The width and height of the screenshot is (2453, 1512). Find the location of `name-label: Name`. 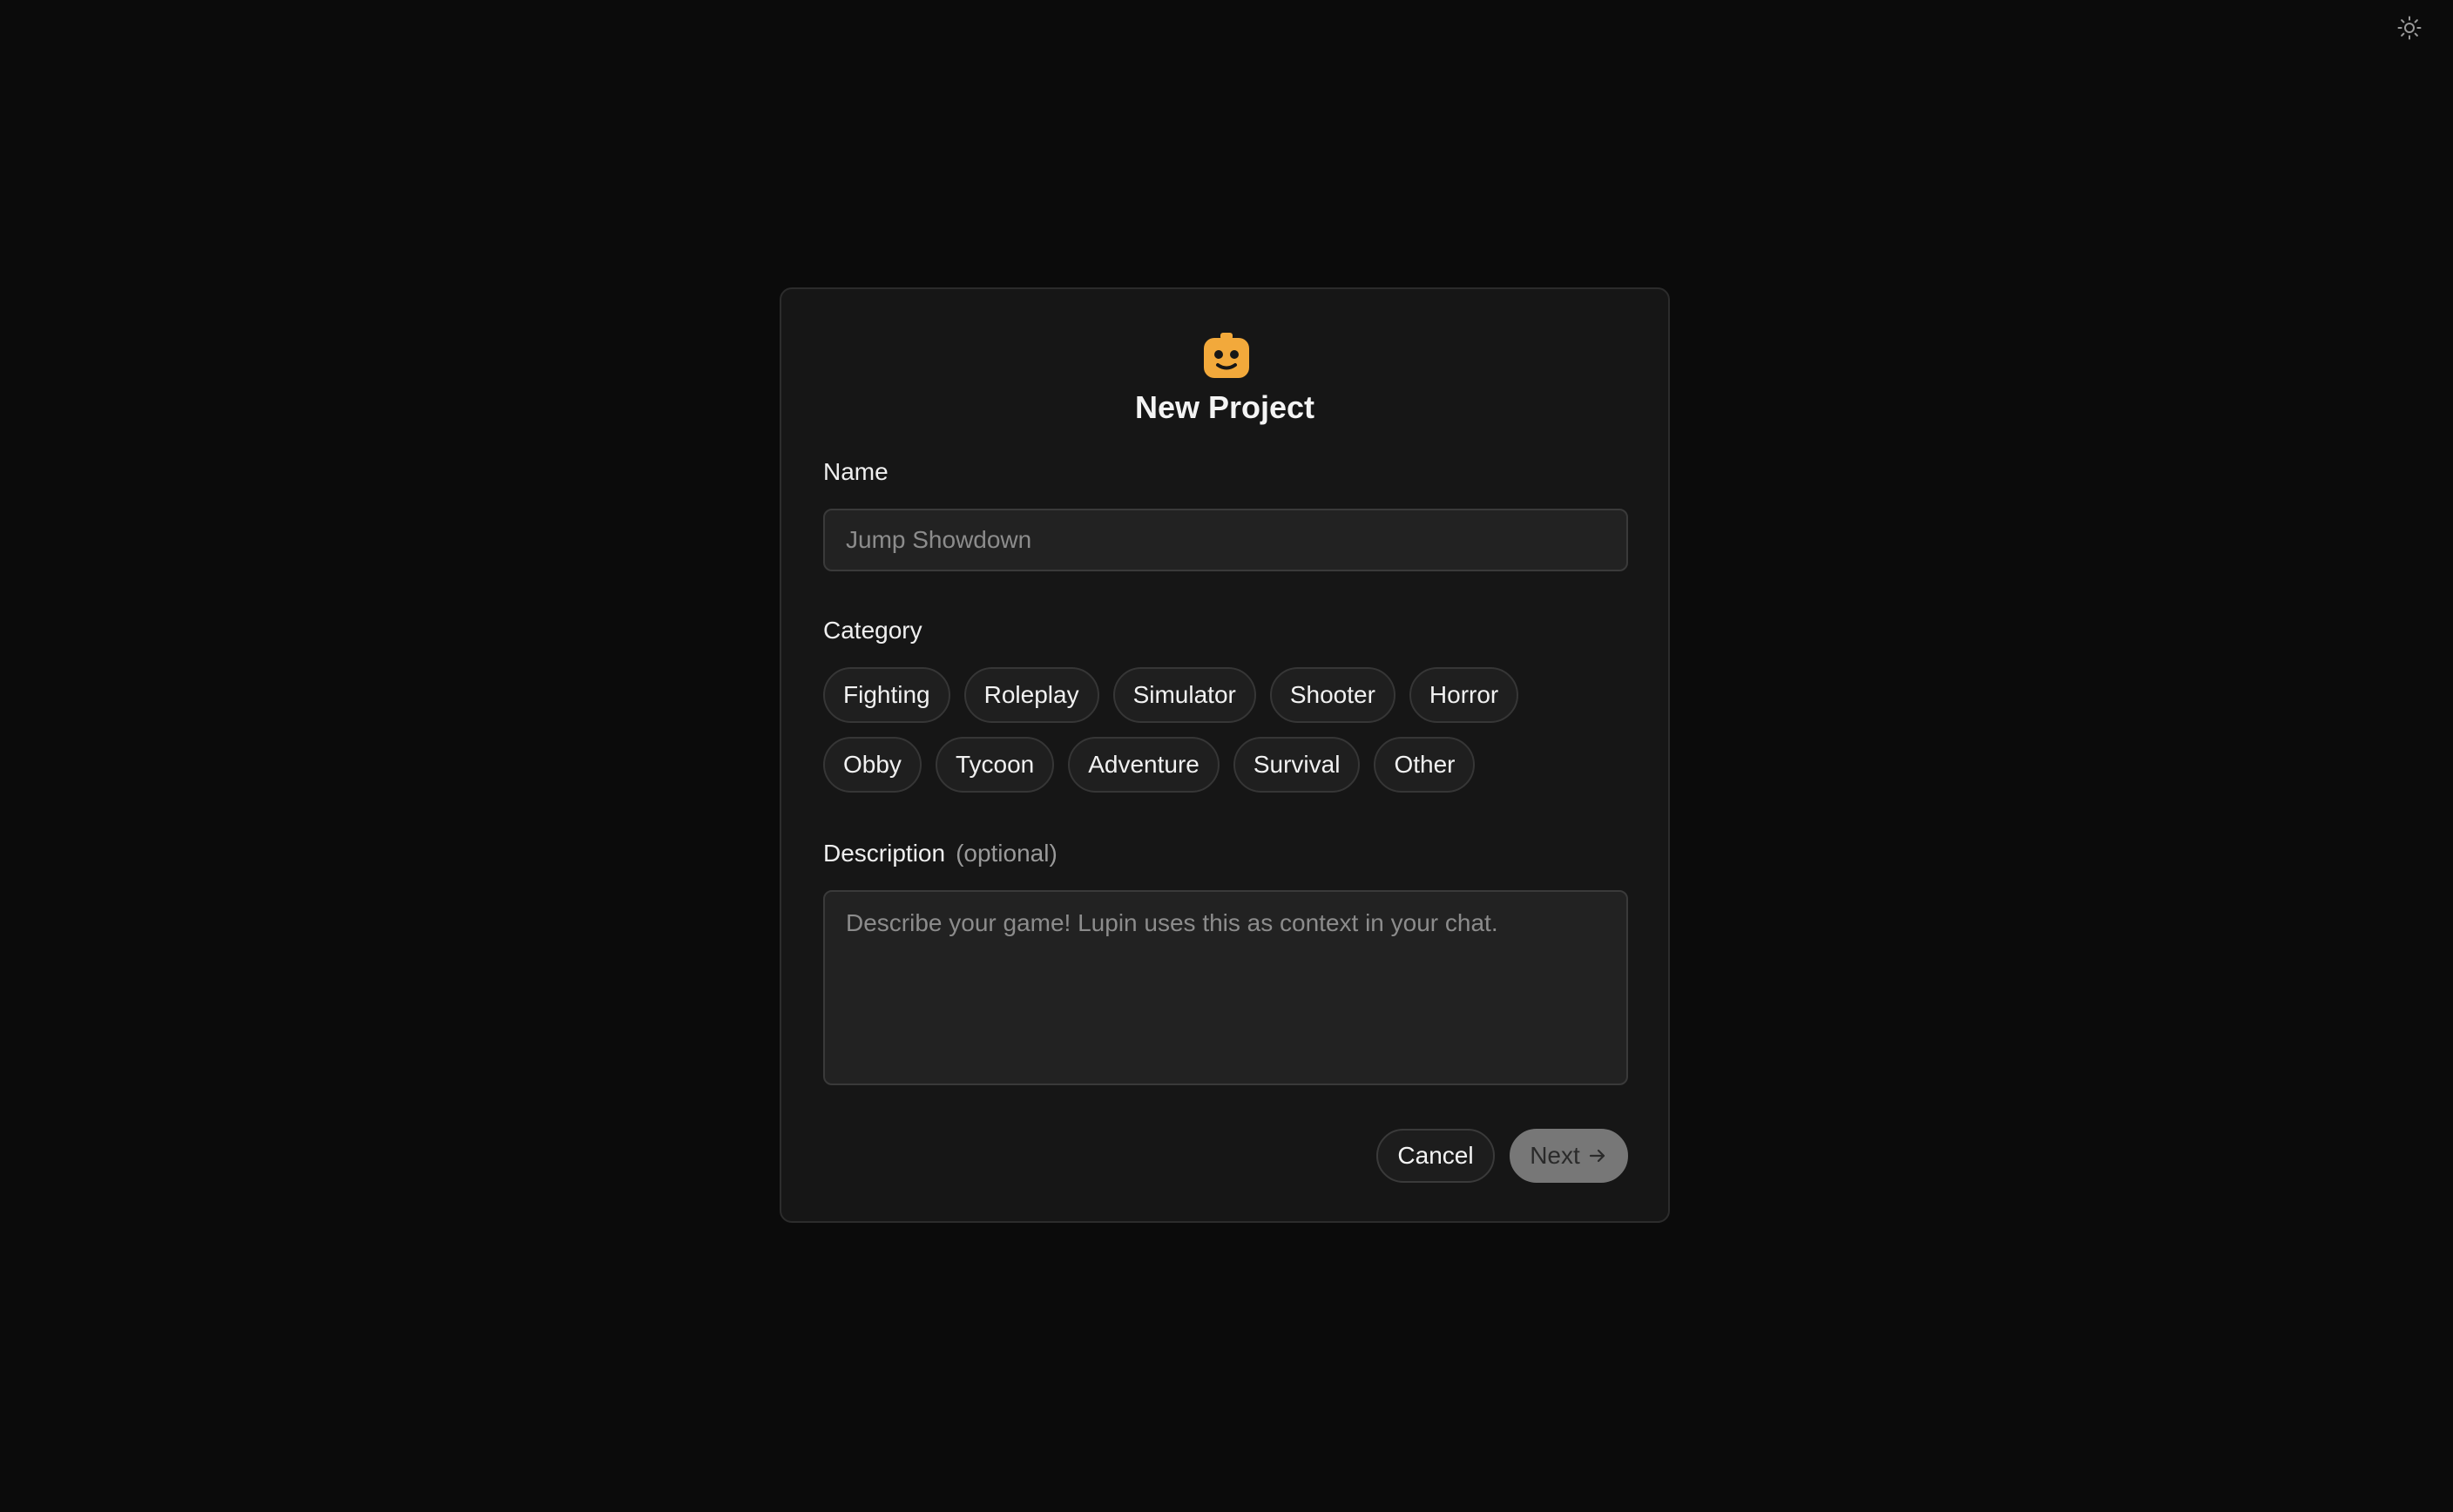

name-label: Name is located at coordinates (856, 471).